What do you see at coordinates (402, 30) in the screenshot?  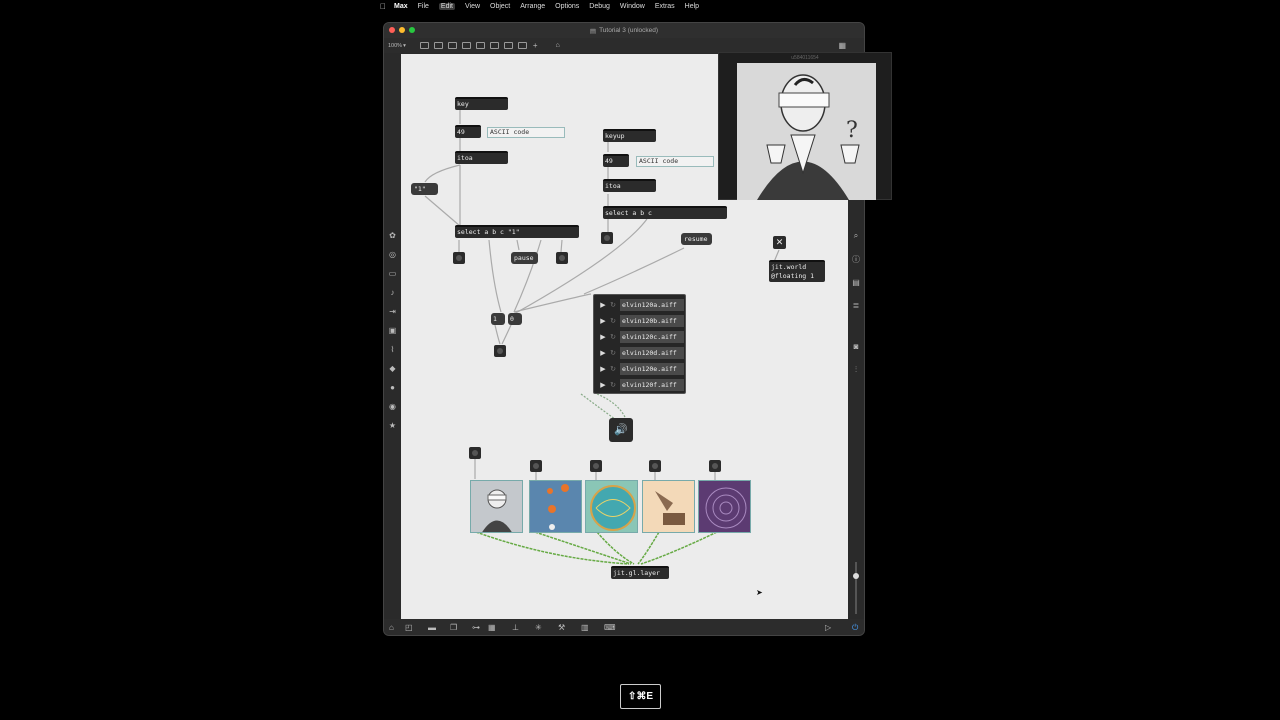 I see `minimize-window-button` at bounding box center [402, 30].